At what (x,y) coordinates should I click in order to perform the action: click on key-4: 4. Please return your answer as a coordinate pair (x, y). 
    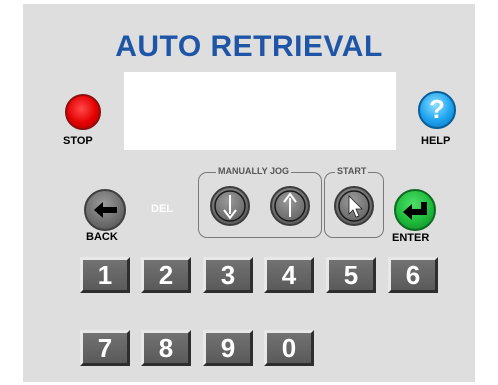
    Looking at the image, I should click on (289, 275).